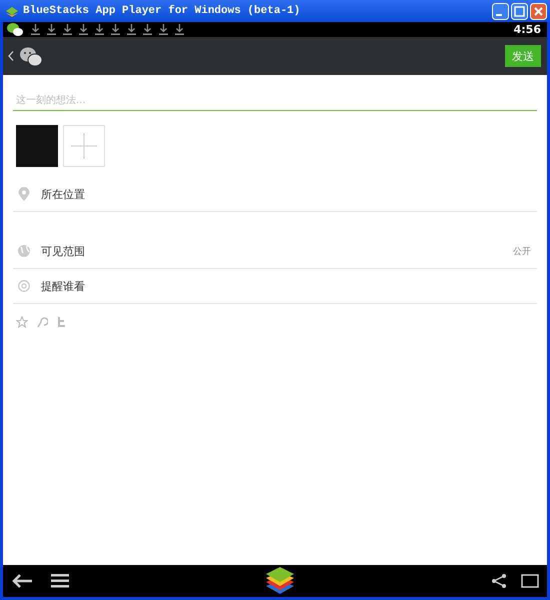 This screenshot has height=600, width=550. I want to click on row-value: 公开, so click(522, 252).